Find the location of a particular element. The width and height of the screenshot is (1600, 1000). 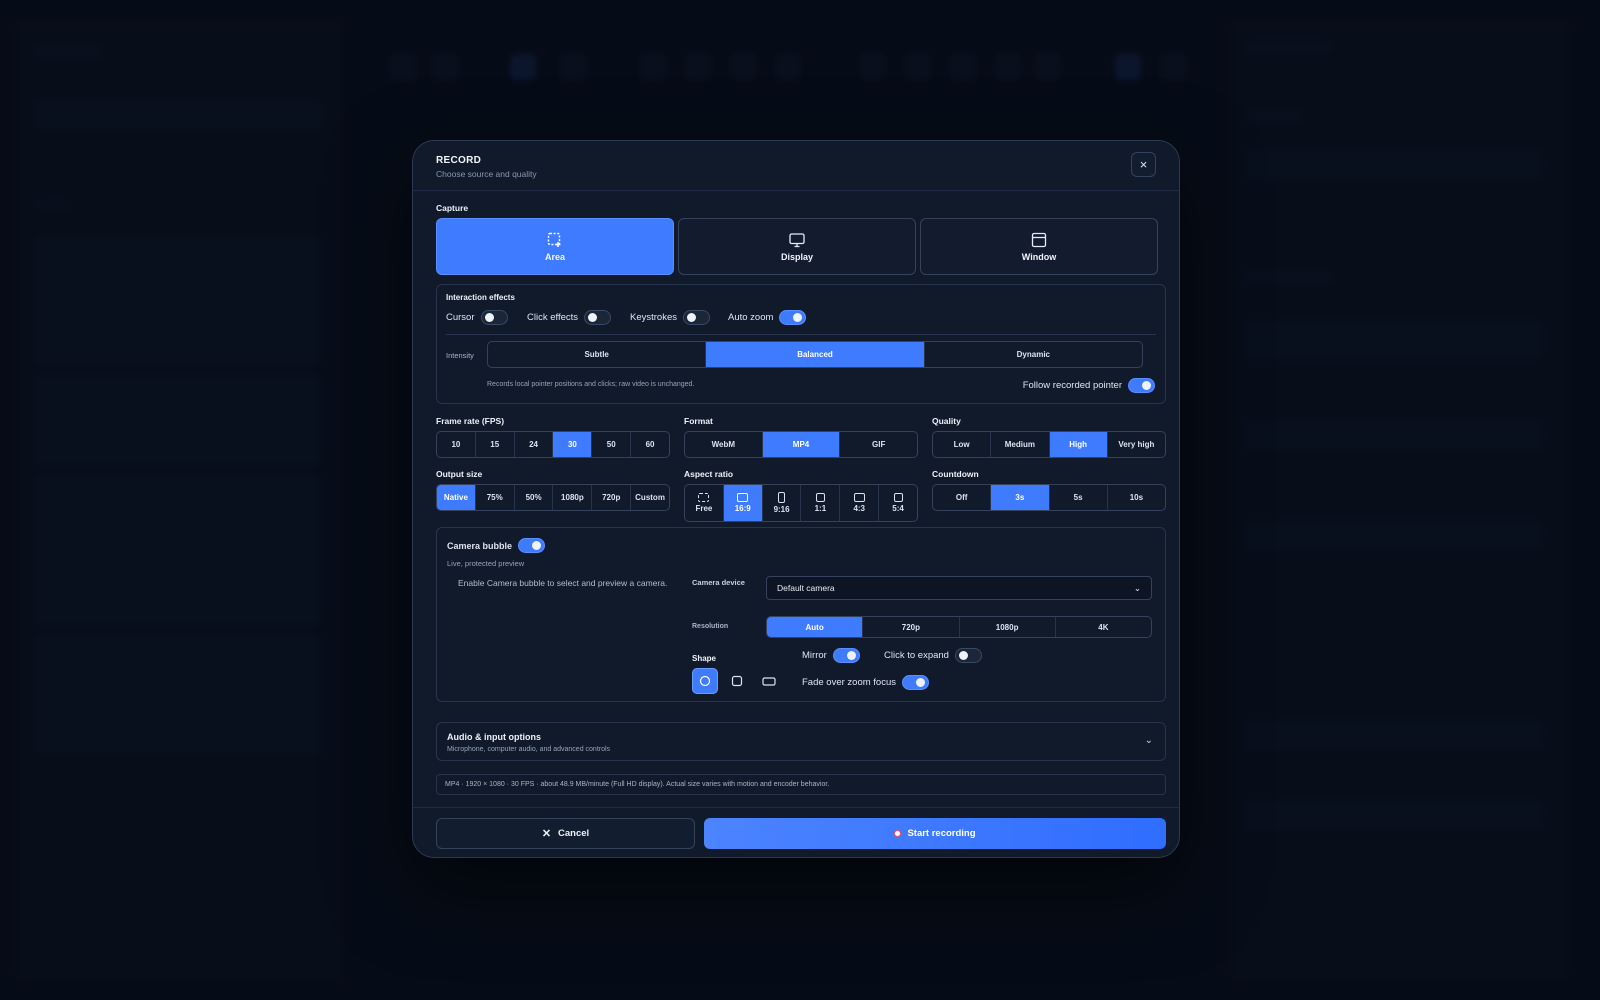

format-option-mp4: MP4 is located at coordinates (801, 444).